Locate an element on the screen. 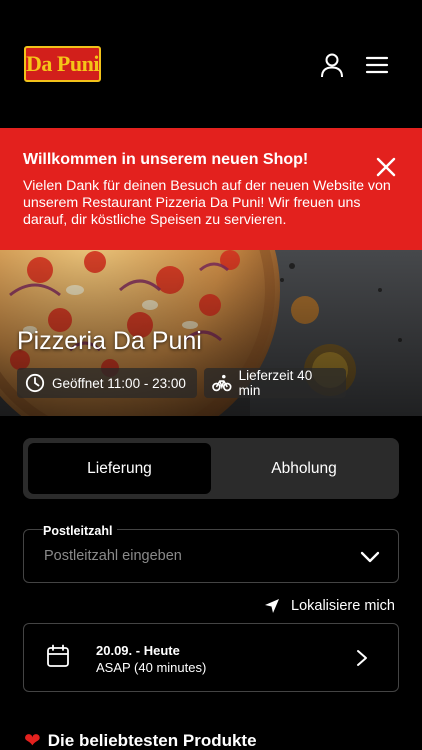  chevron-right-icon is located at coordinates (362, 658).